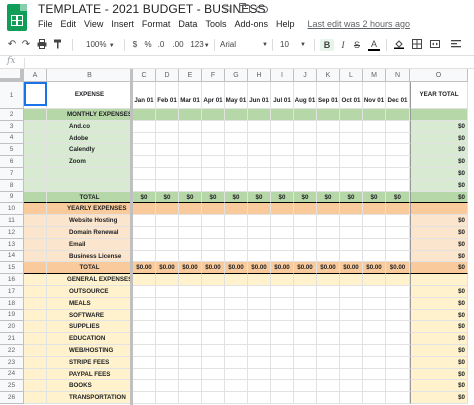  What do you see at coordinates (42, 45) in the screenshot?
I see `print-icon` at bounding box center [42, 45].